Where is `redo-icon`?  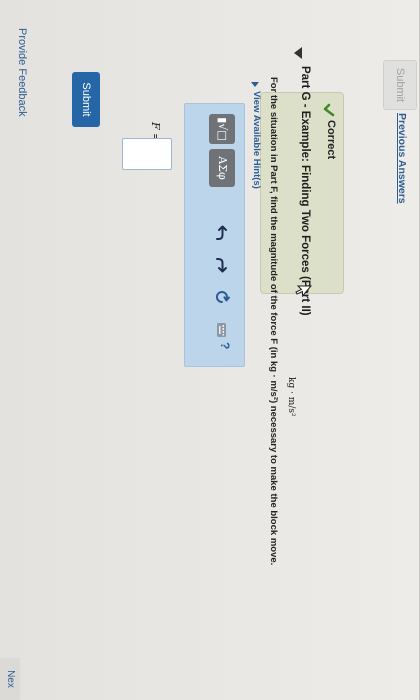 redo-icon is located at coordinates (222, 265).